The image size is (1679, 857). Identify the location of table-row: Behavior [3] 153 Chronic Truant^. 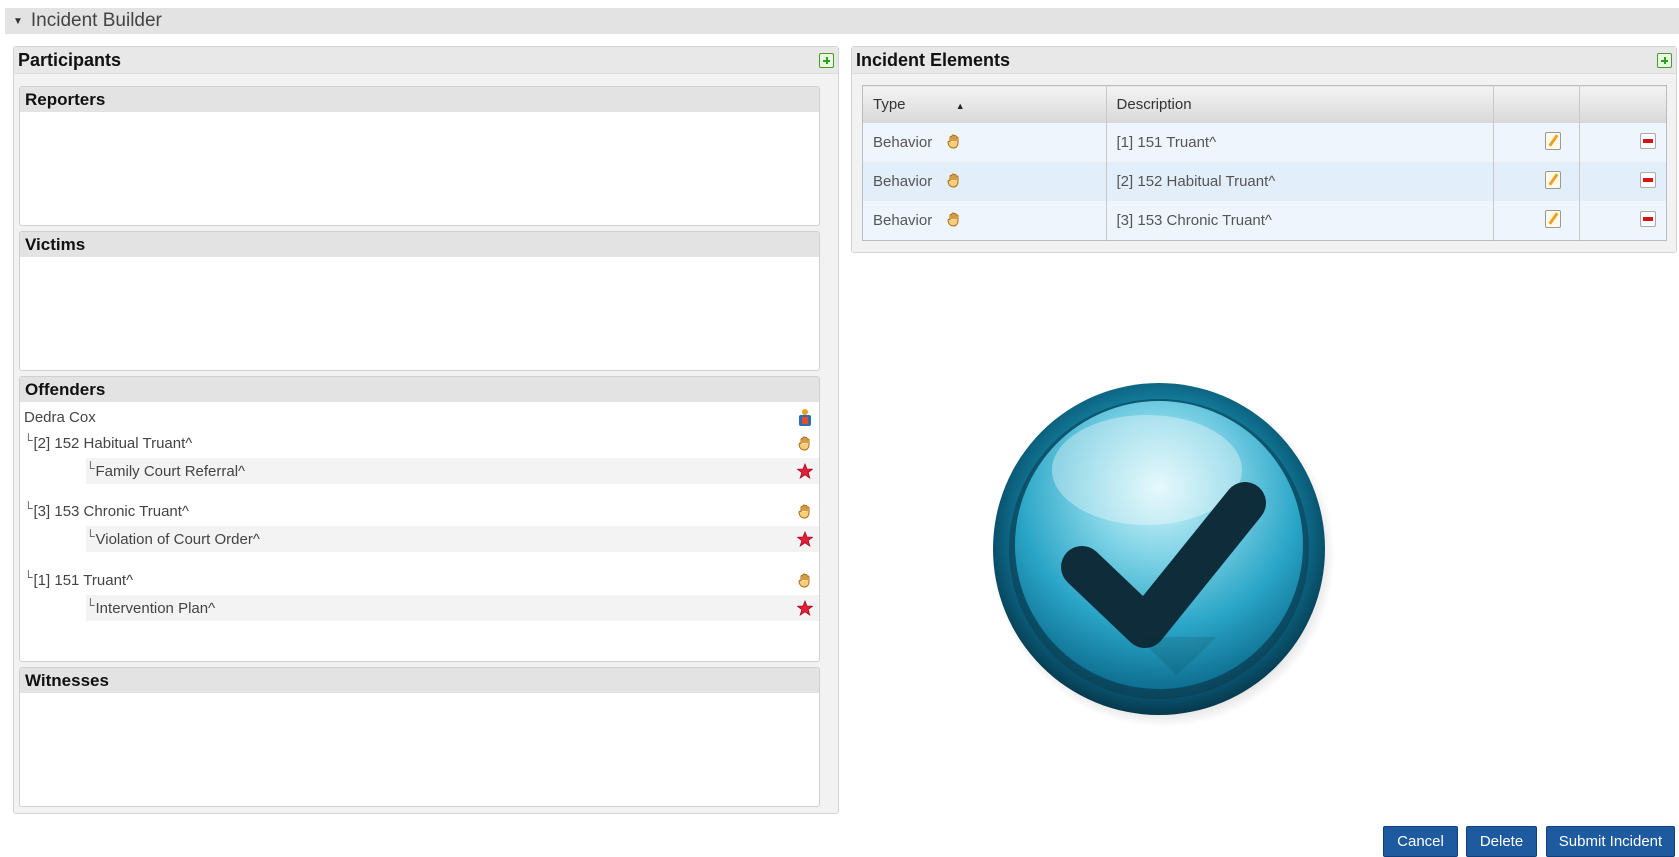
(1264, 221).